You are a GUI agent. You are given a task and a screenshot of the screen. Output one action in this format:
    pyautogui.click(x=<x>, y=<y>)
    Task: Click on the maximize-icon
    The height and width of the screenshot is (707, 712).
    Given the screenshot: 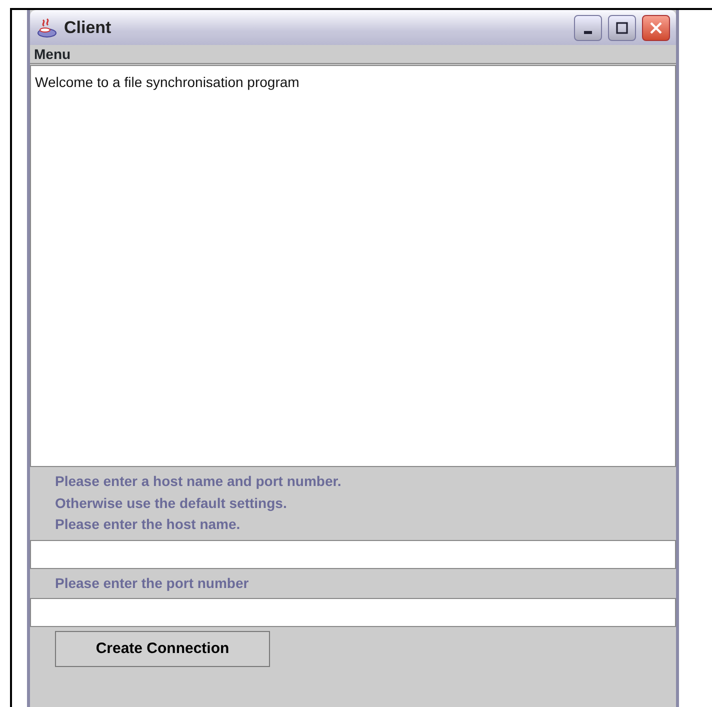 What is the action you would take?
    pyautogui.click(x=622, y=28)
    